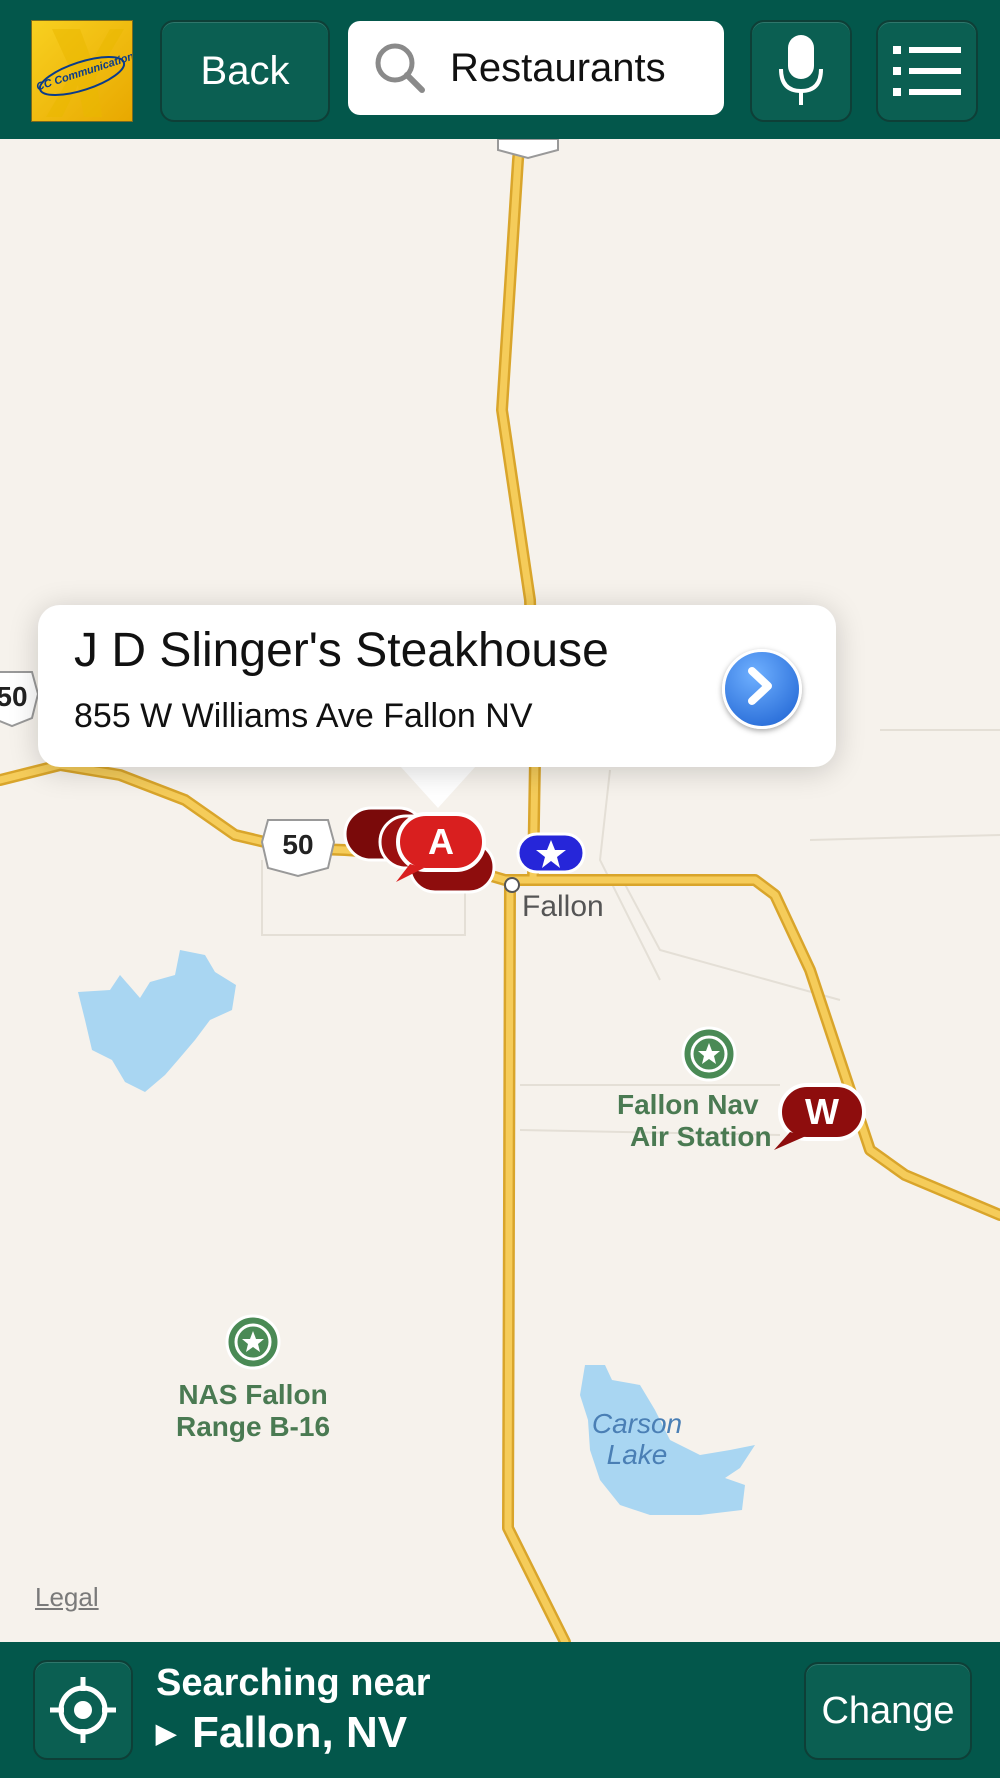 This screenshot has width=1000, height=1778. I want to click on change-location-button: Change, so click(888, 1711).